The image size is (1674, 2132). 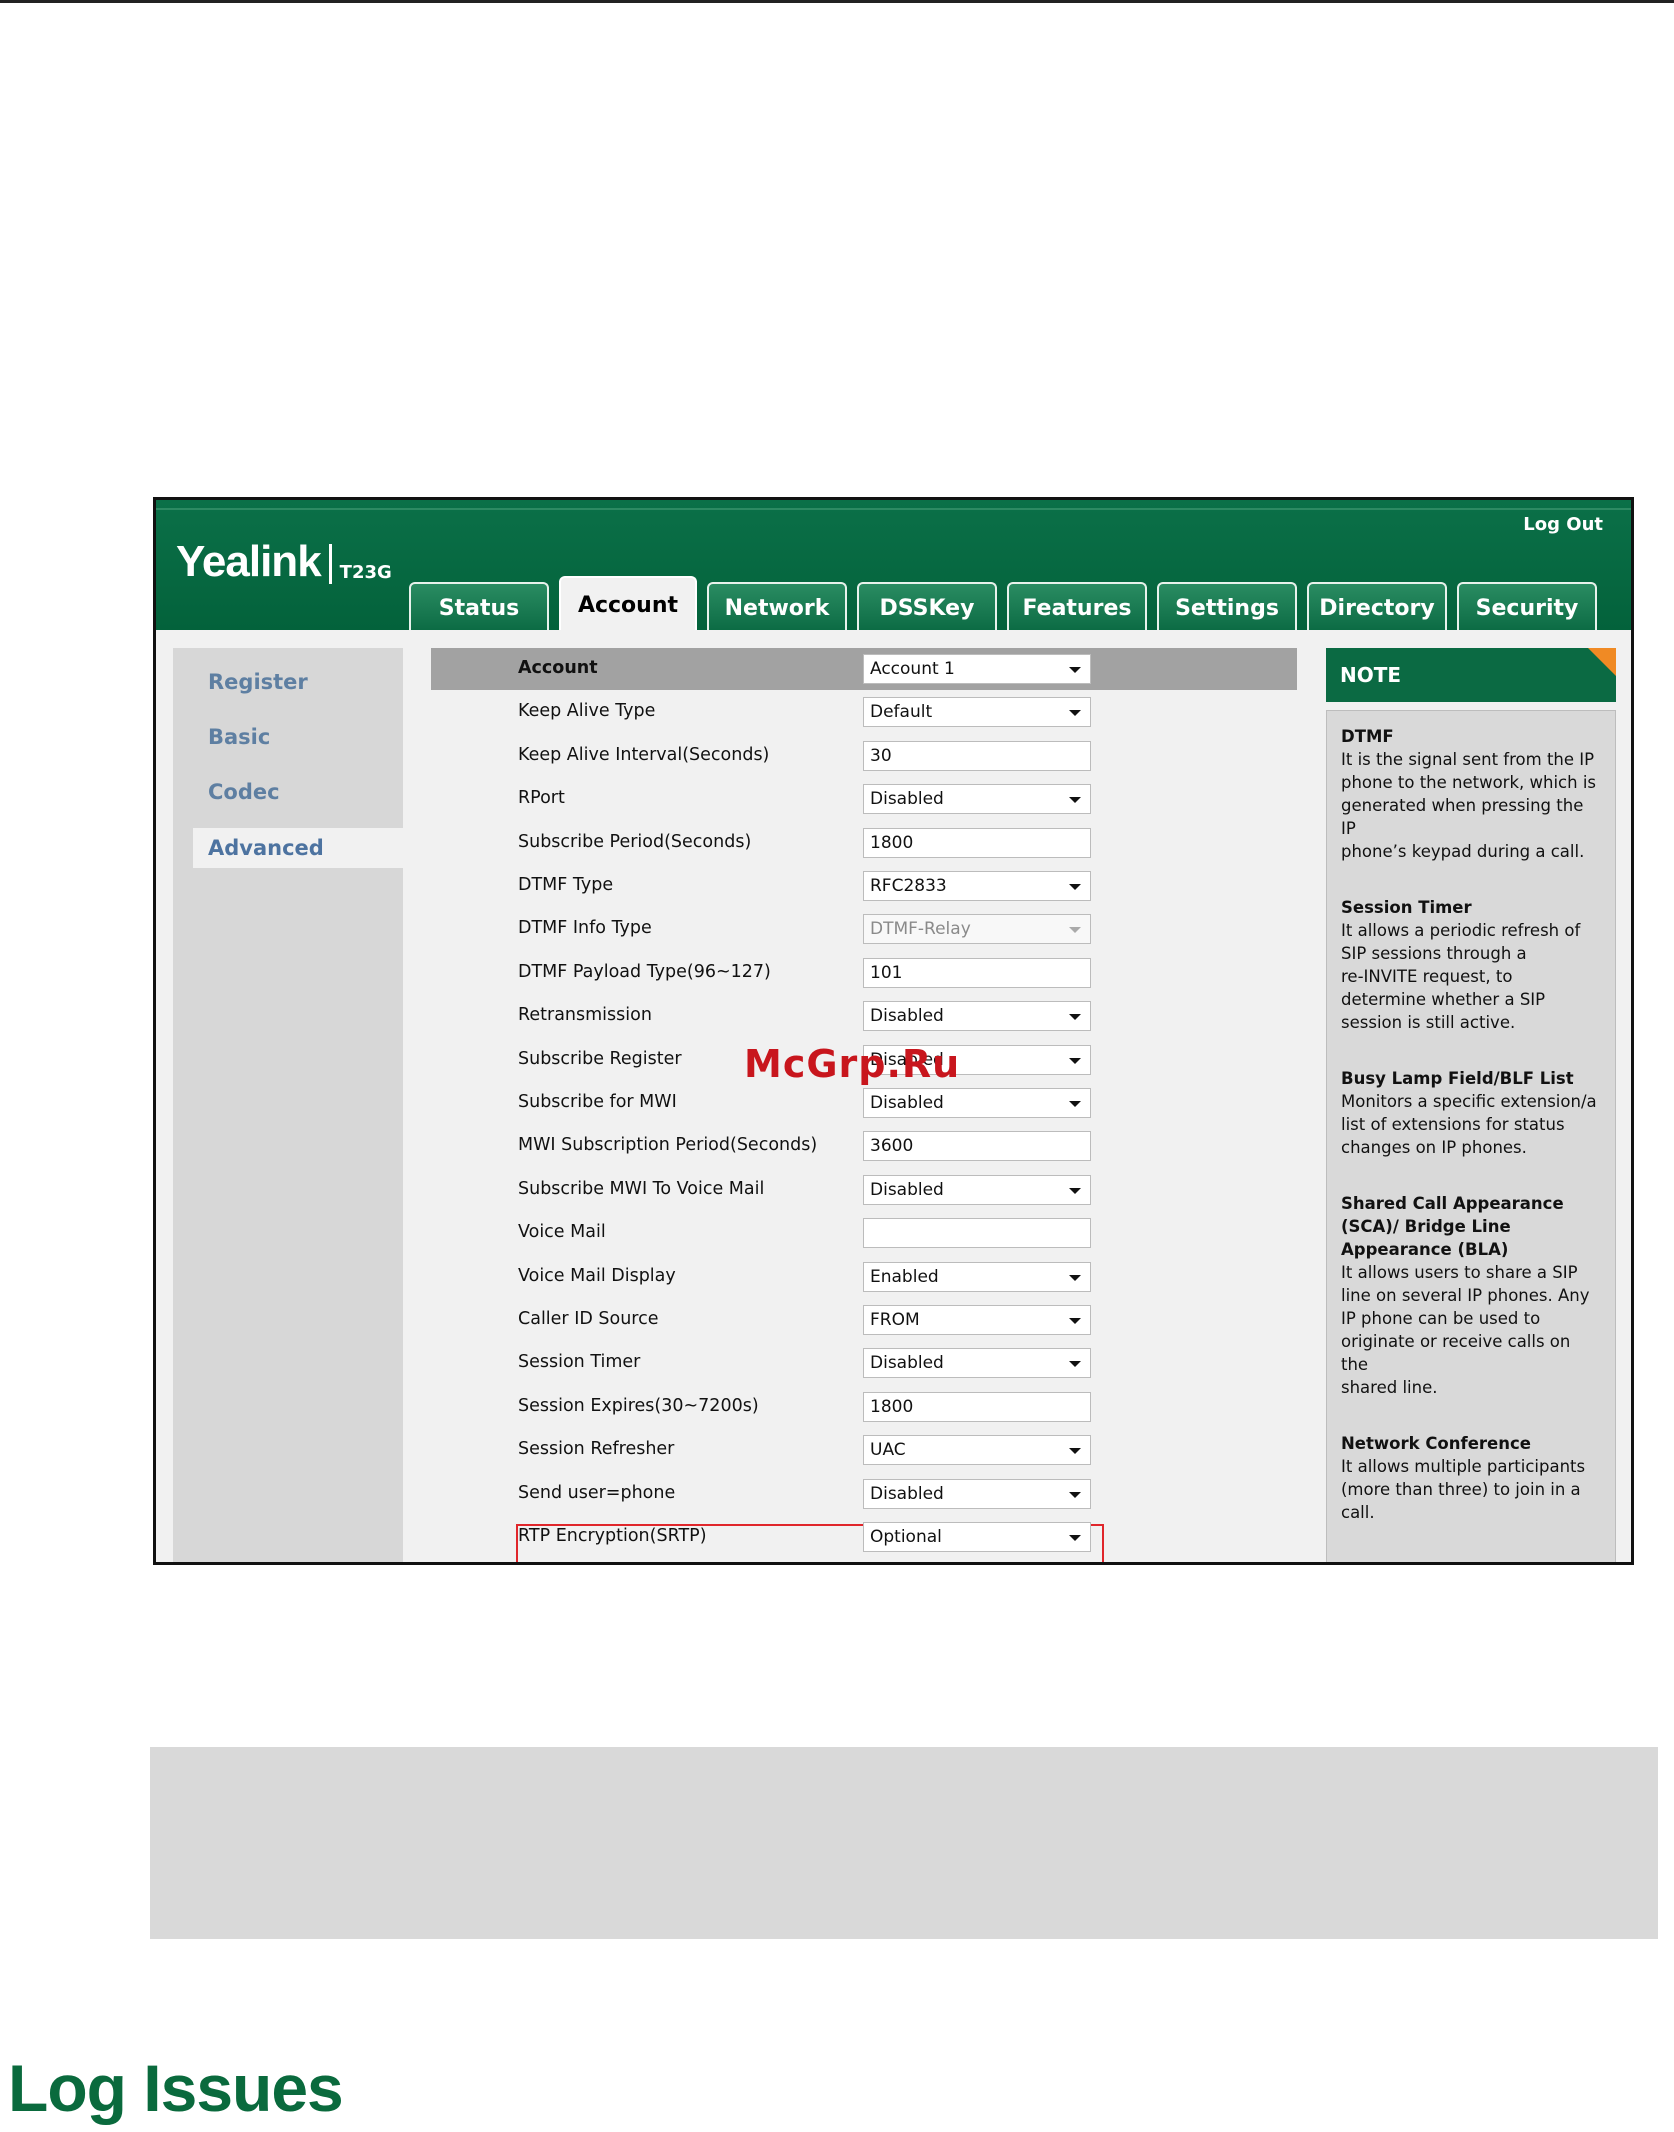 I want to click on note-section-text: line on several IP phones. Any, so click(x=1465, y=1295).